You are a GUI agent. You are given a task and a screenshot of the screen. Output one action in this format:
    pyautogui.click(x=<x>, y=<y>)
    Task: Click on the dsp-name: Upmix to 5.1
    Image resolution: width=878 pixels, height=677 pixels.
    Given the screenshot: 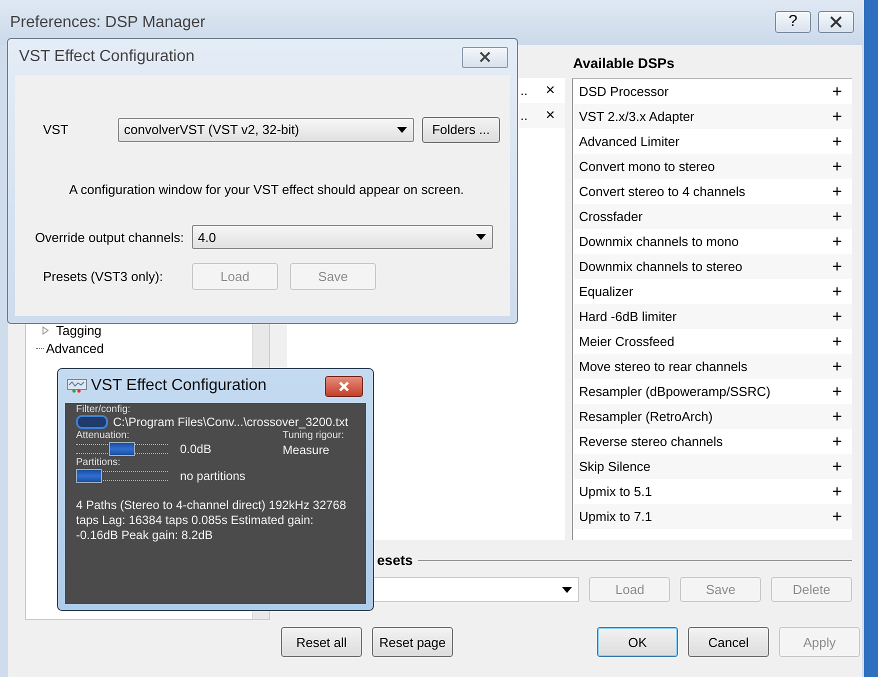 What is the action you would take?
    pyautogui.click(x=615, y=491)
    